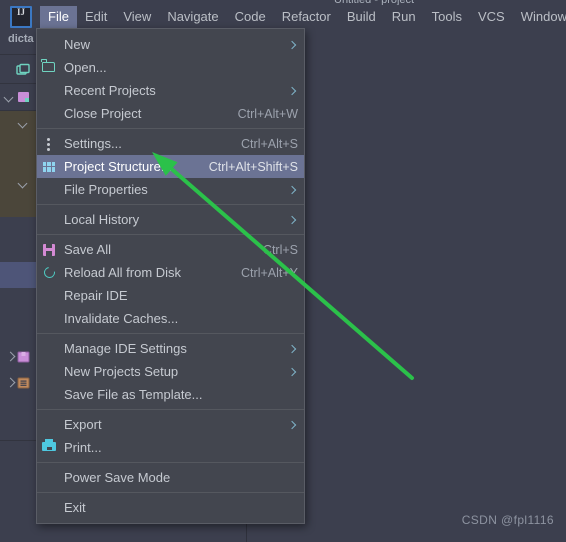 The width and height of the screenshot is (566, 542). What do you see at coordinates (361, 17) in the screenshot?
I see `menubar-item-build: Build` at bounding box center [361, 17].